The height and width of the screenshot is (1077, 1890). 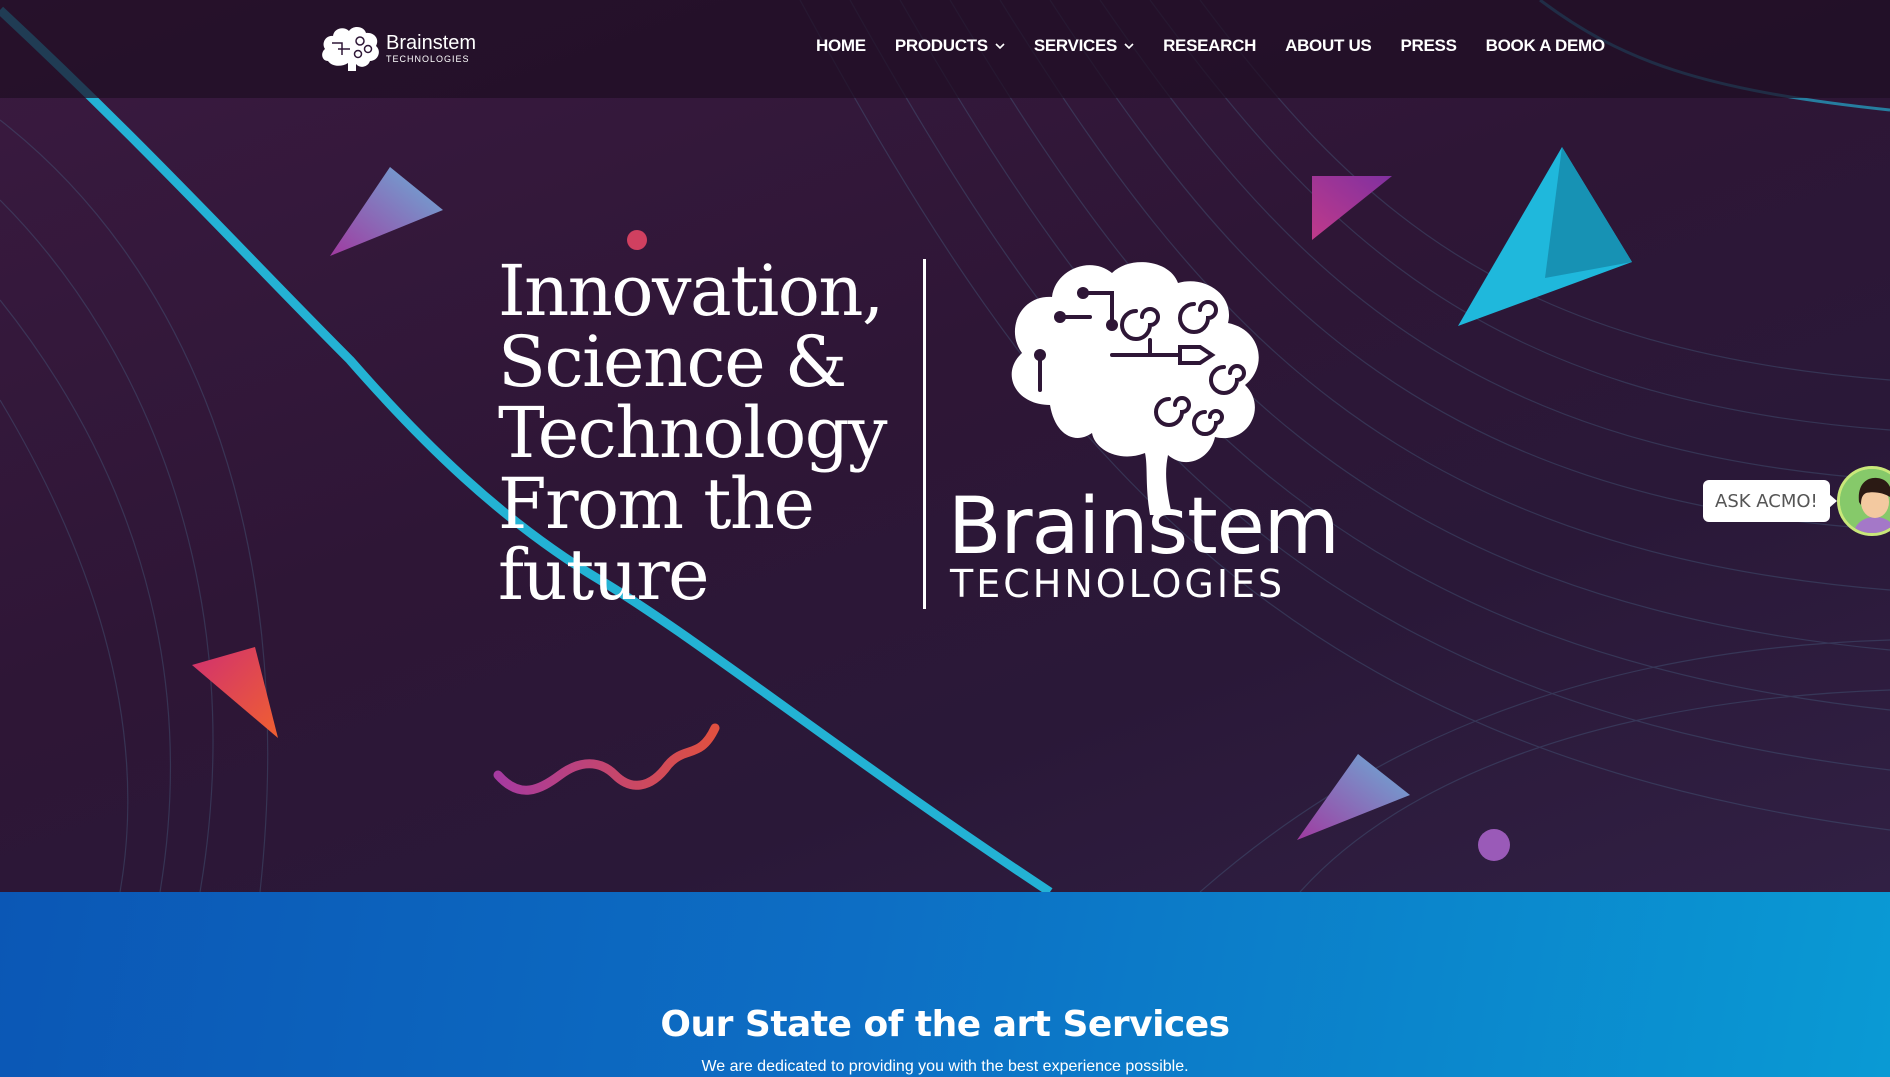 I want to click on nav-book-a-demo: BOOK A DEMO, so click(x=1545, y=46).